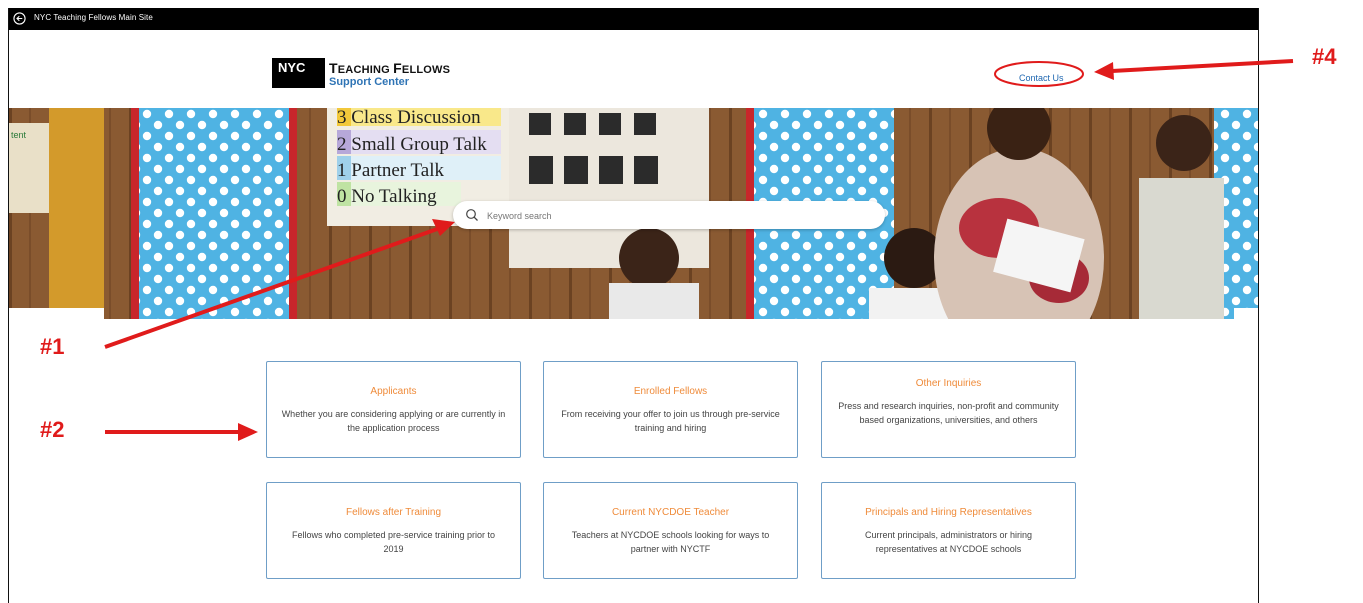 The image size is (1363, 603). Describe the element at coordinates (1324, 56) in the screenshot. I see `annotation-4: #4` at that location.